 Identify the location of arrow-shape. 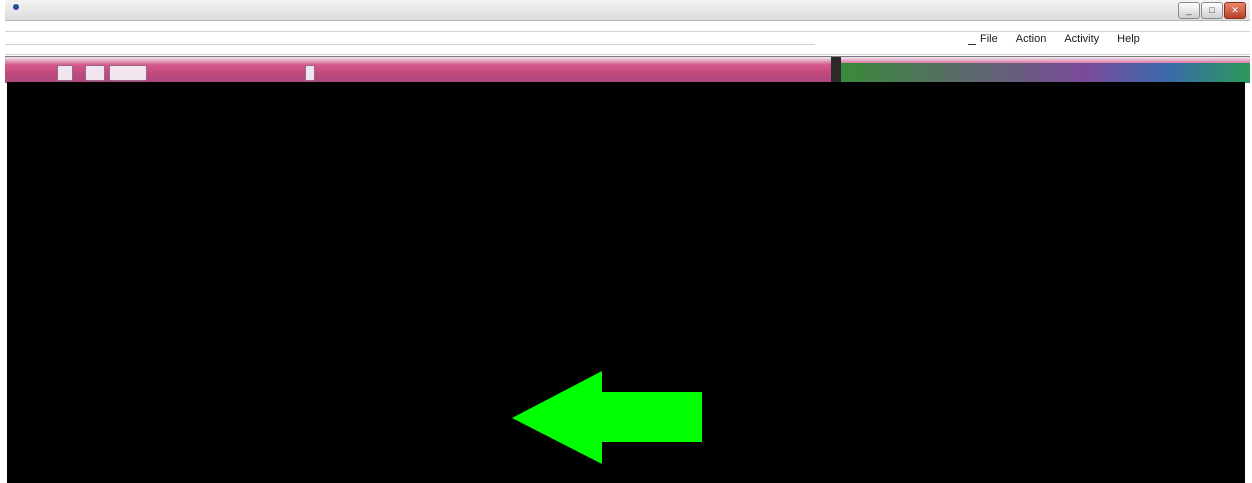
(607, 417).